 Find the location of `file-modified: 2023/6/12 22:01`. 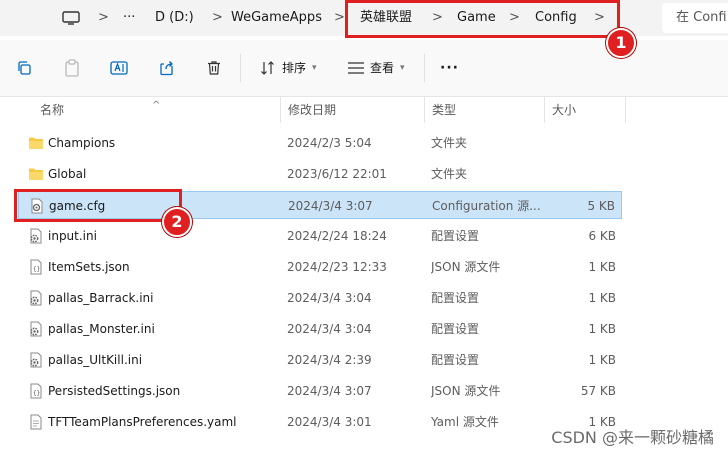

file-modified: 2023/6/12 22:01 is located at coordinates (337, 174).